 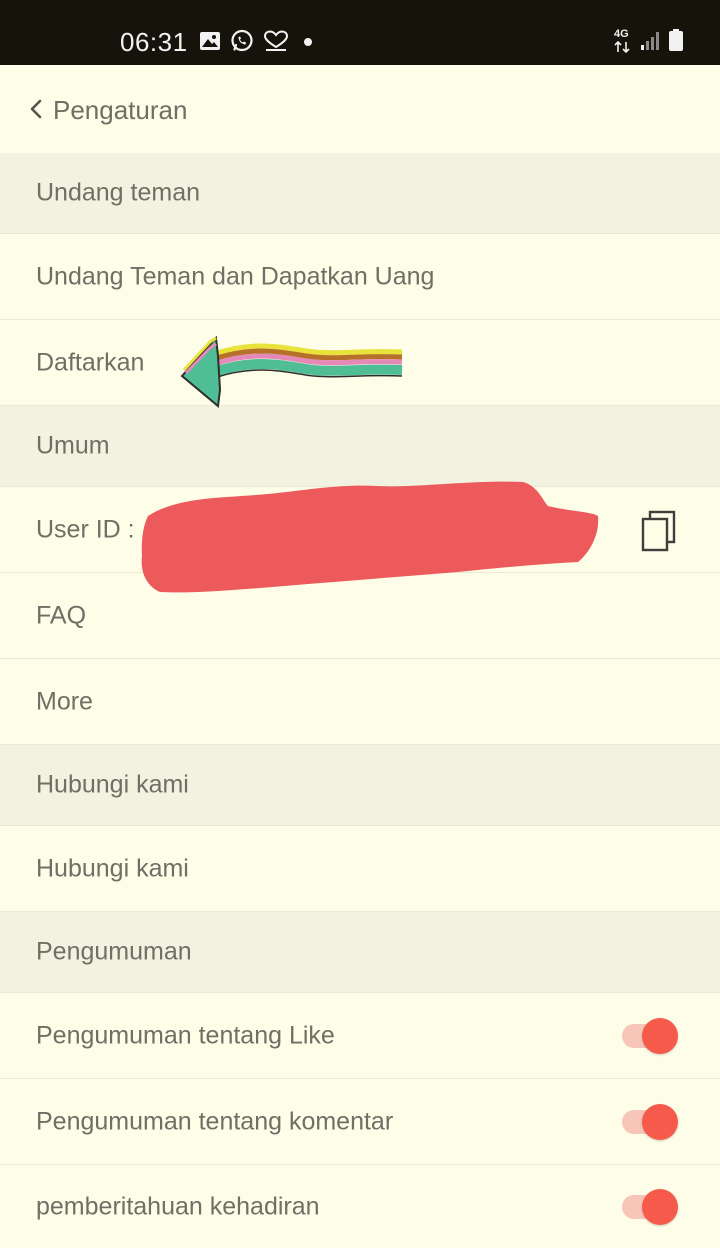 What do you see at coordinates (235, 276) in the screenshot?
I see `settings-item-label: Undang Teman dan Dapatkan Uang` at bounding box center [235, 276].